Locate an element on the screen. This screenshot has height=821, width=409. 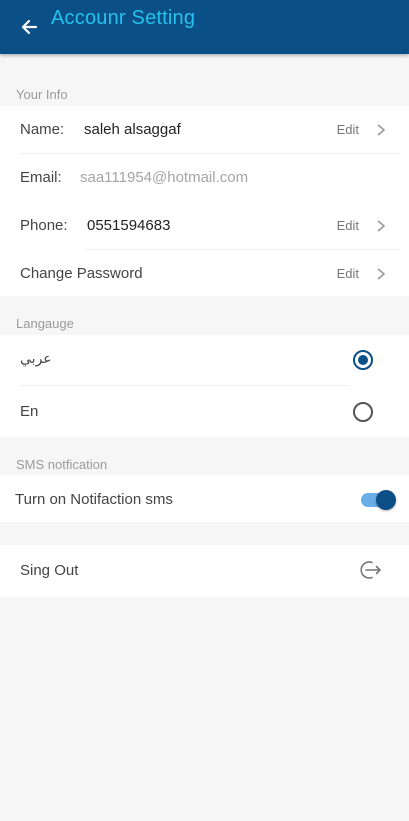
phone-edit-link: Edit is located at coordinates (348, 225).